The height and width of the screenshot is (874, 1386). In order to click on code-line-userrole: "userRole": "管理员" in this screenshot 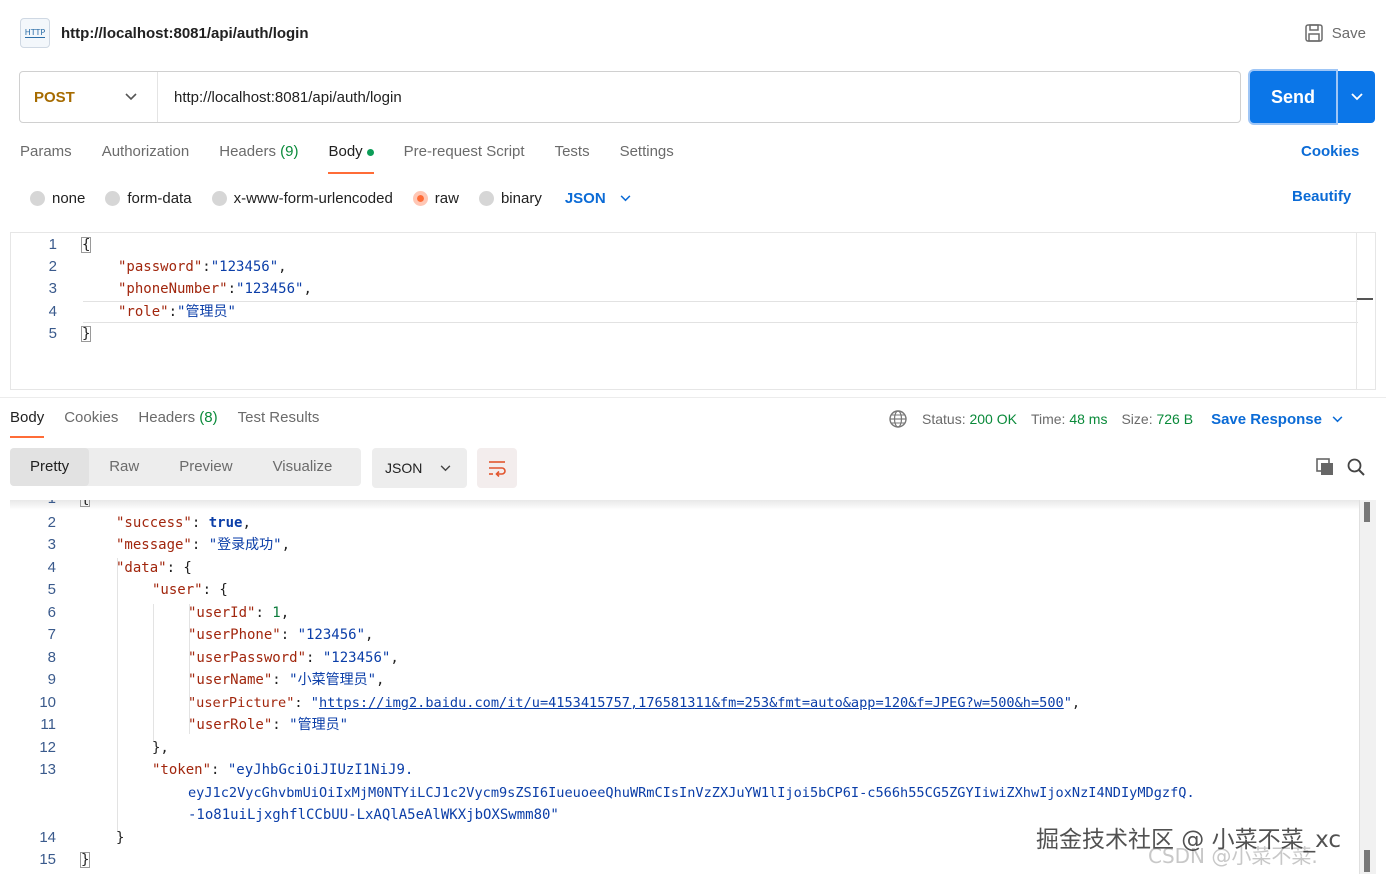, I will do `click(268, 725)`.